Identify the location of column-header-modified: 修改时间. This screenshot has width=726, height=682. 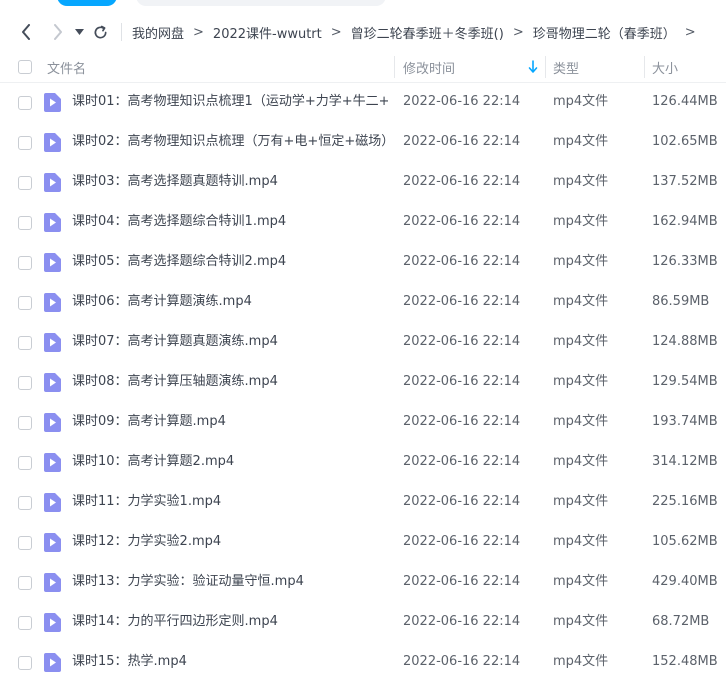
(429, 67).